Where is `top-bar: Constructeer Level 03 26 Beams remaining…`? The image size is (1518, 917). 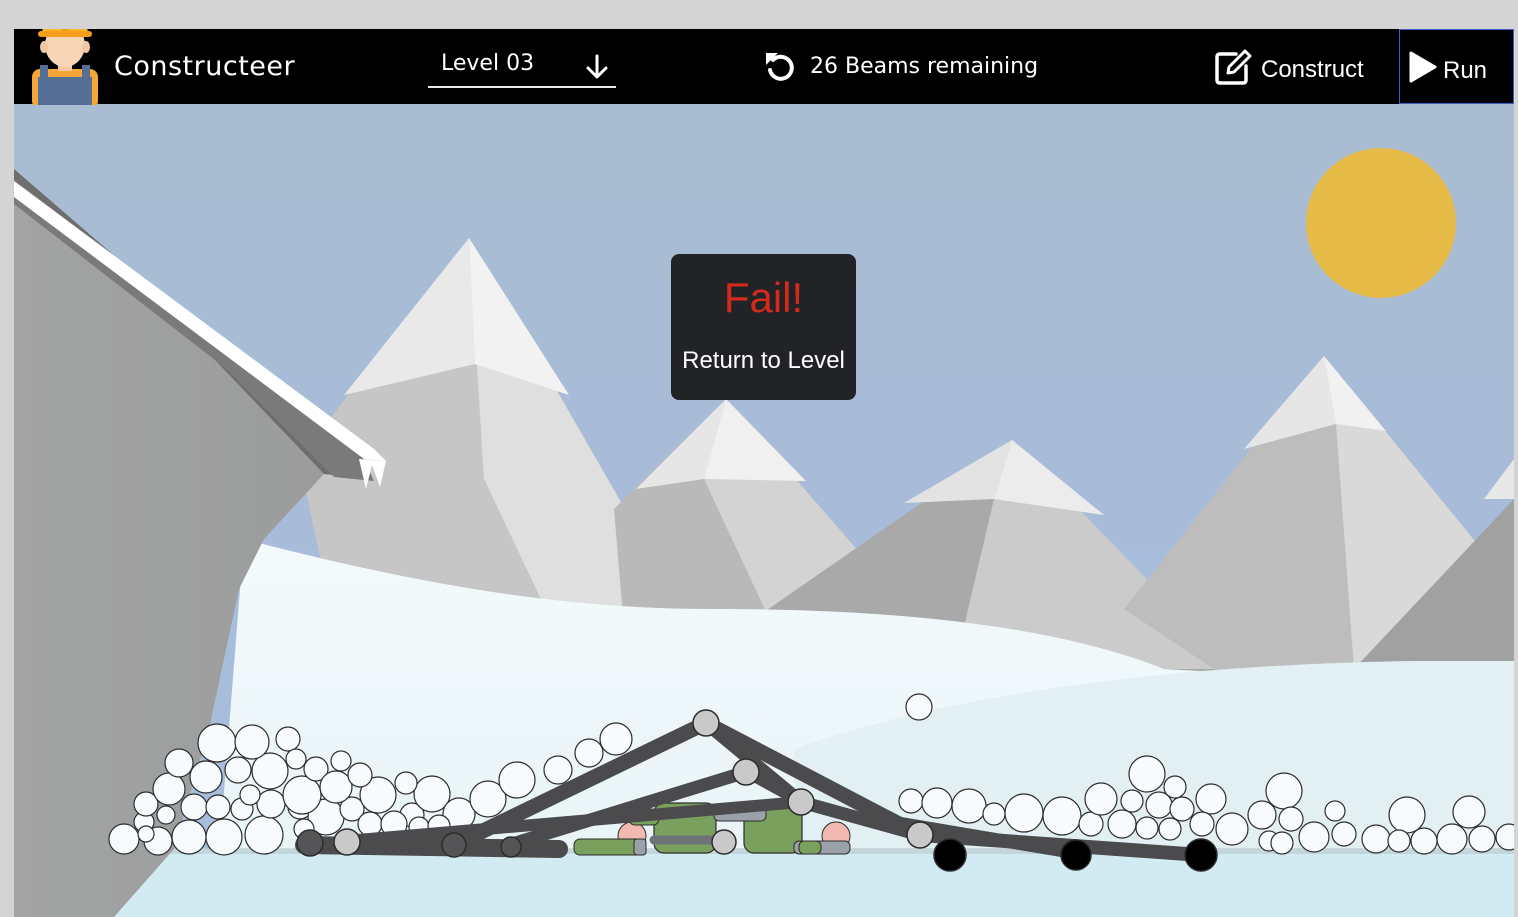
top-bar: Constructeer Level 03 26 Beams remaining… is located at coordinates (764, 67).